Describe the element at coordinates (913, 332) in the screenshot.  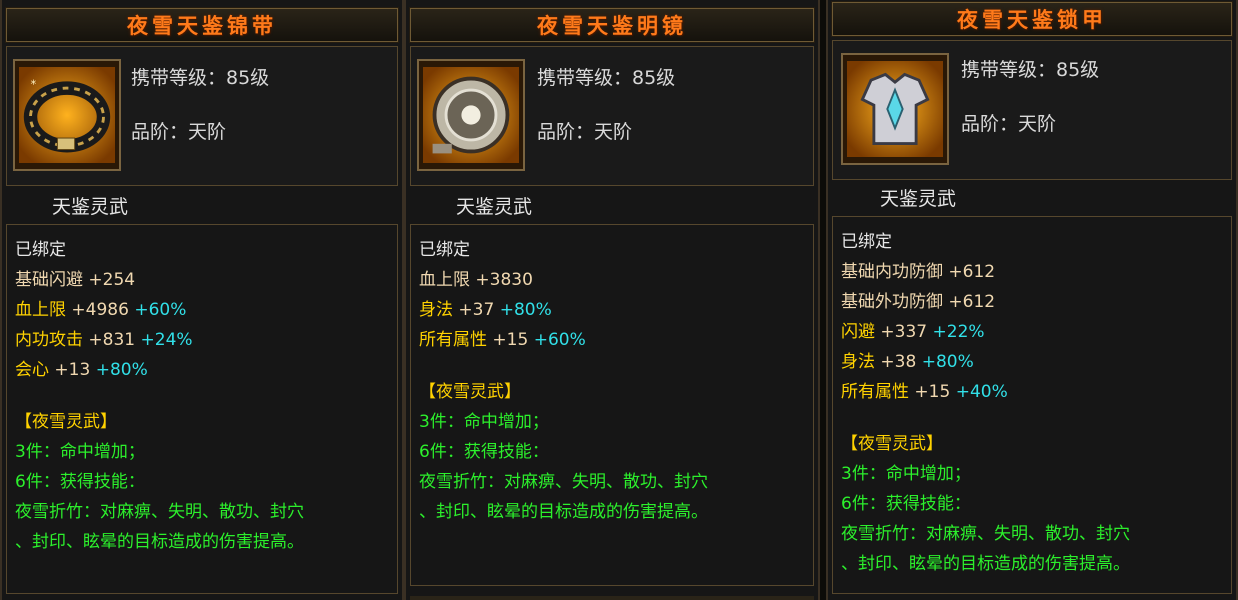
I see `stat-row: 闪避 +337 +22%` at that location.